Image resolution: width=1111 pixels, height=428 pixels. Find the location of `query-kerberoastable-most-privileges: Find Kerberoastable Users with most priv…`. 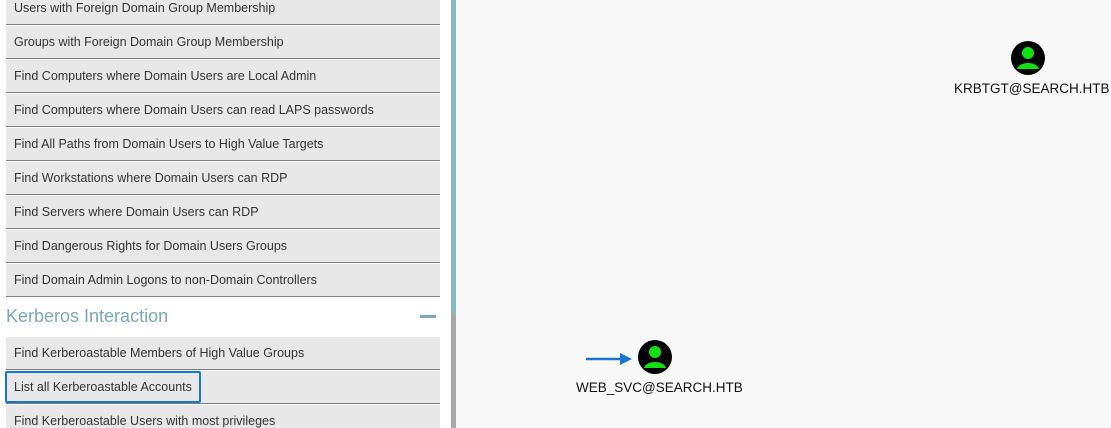

query-kerberoastable-most-privileges: Find Kerberoastable Users with most priv… is located at coordinates (223, 416).